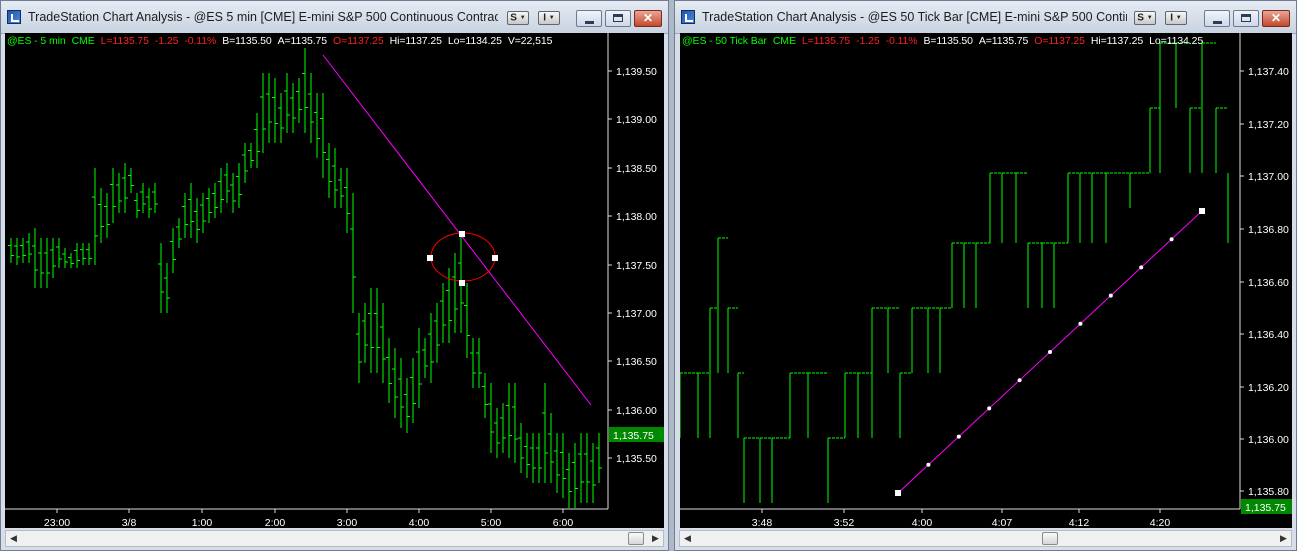 Image resolution: width=1297 pixels, height=551 pixels. Describe the element at coordinates (36, 41) in the screenshot. I see `symbol-label: @ES - 5 min` at that location.